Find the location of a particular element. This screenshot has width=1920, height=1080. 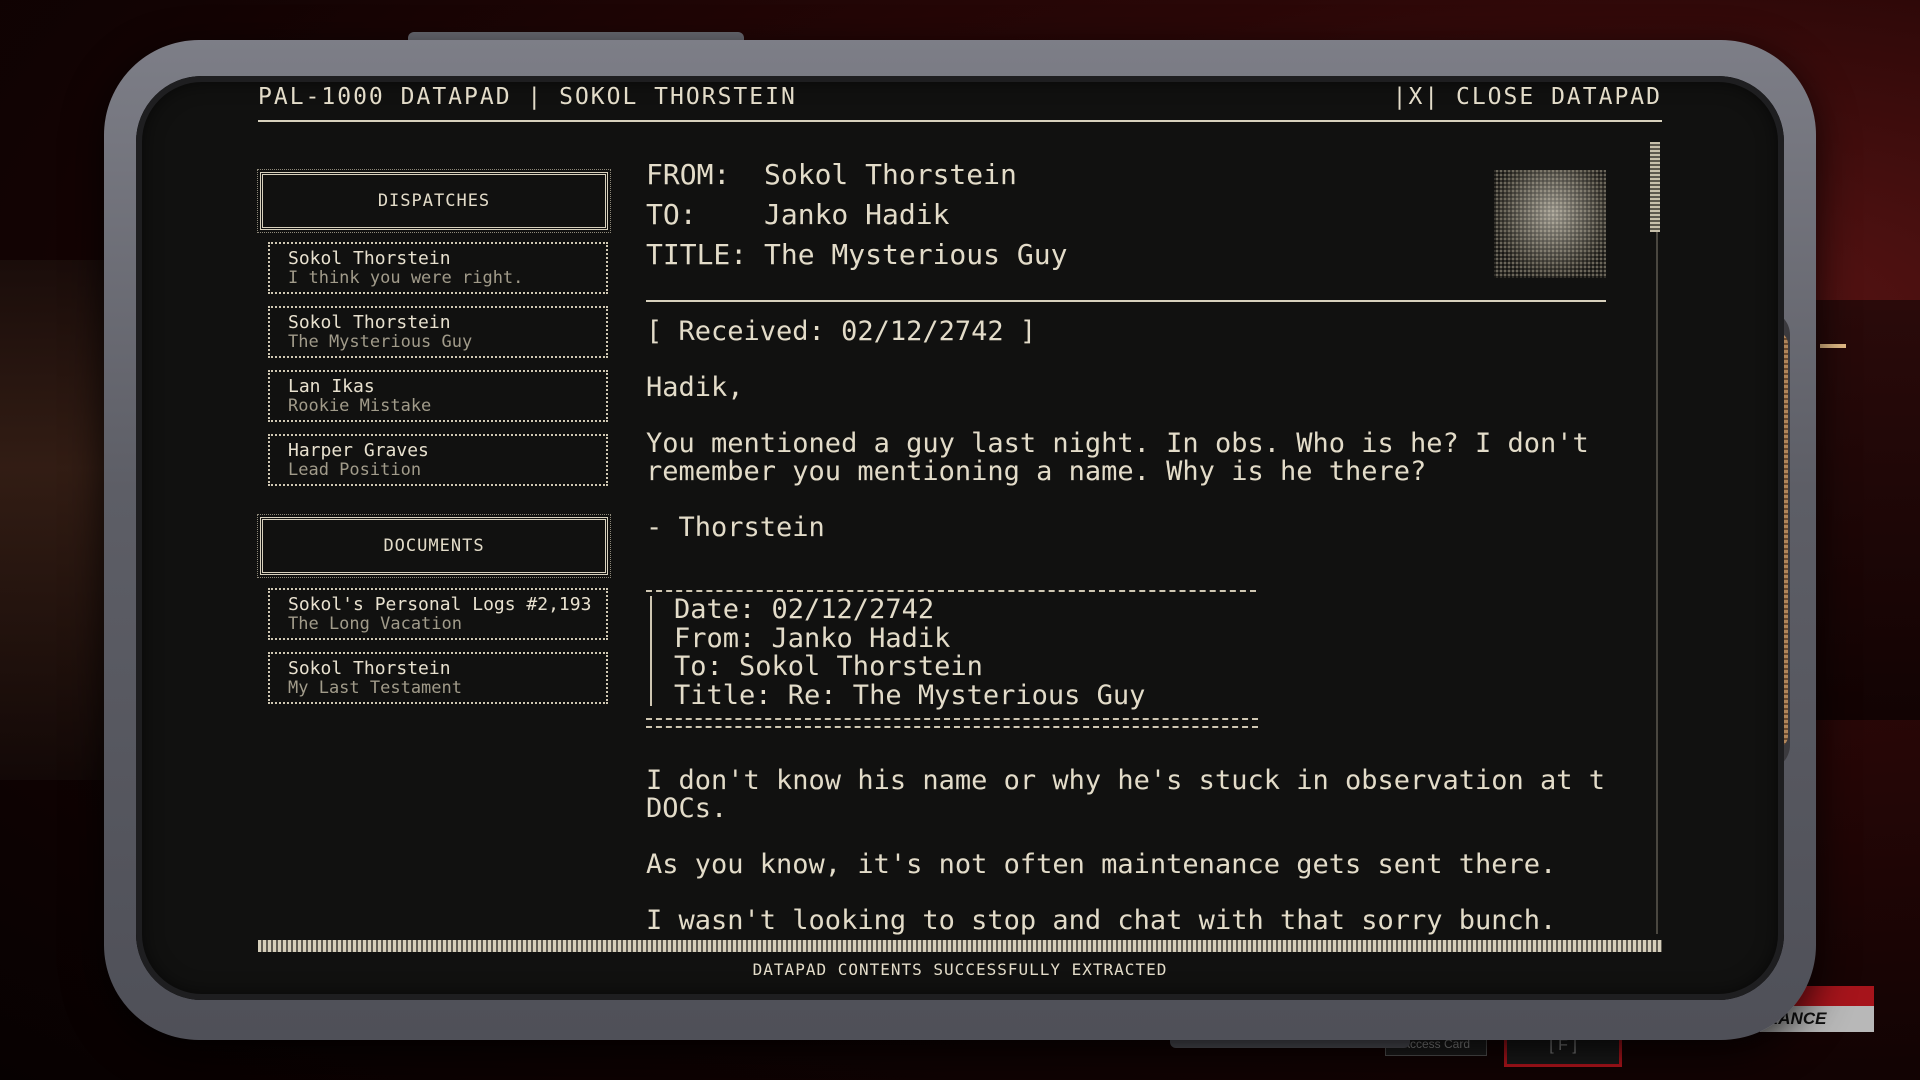

reply-line-2: DOCs. is located at coordinates (687, 808).